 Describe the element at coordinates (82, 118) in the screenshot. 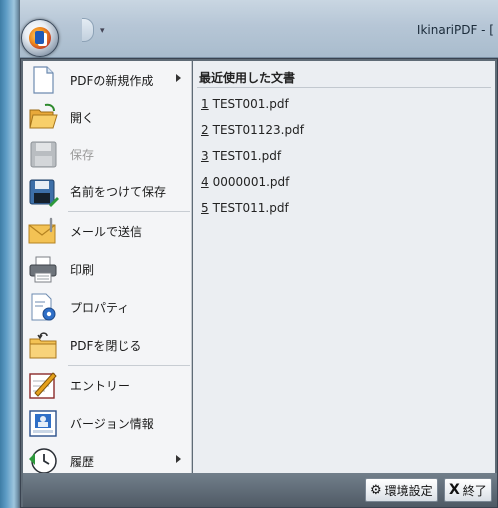

I see `menu-item-label: 開く` at that location.